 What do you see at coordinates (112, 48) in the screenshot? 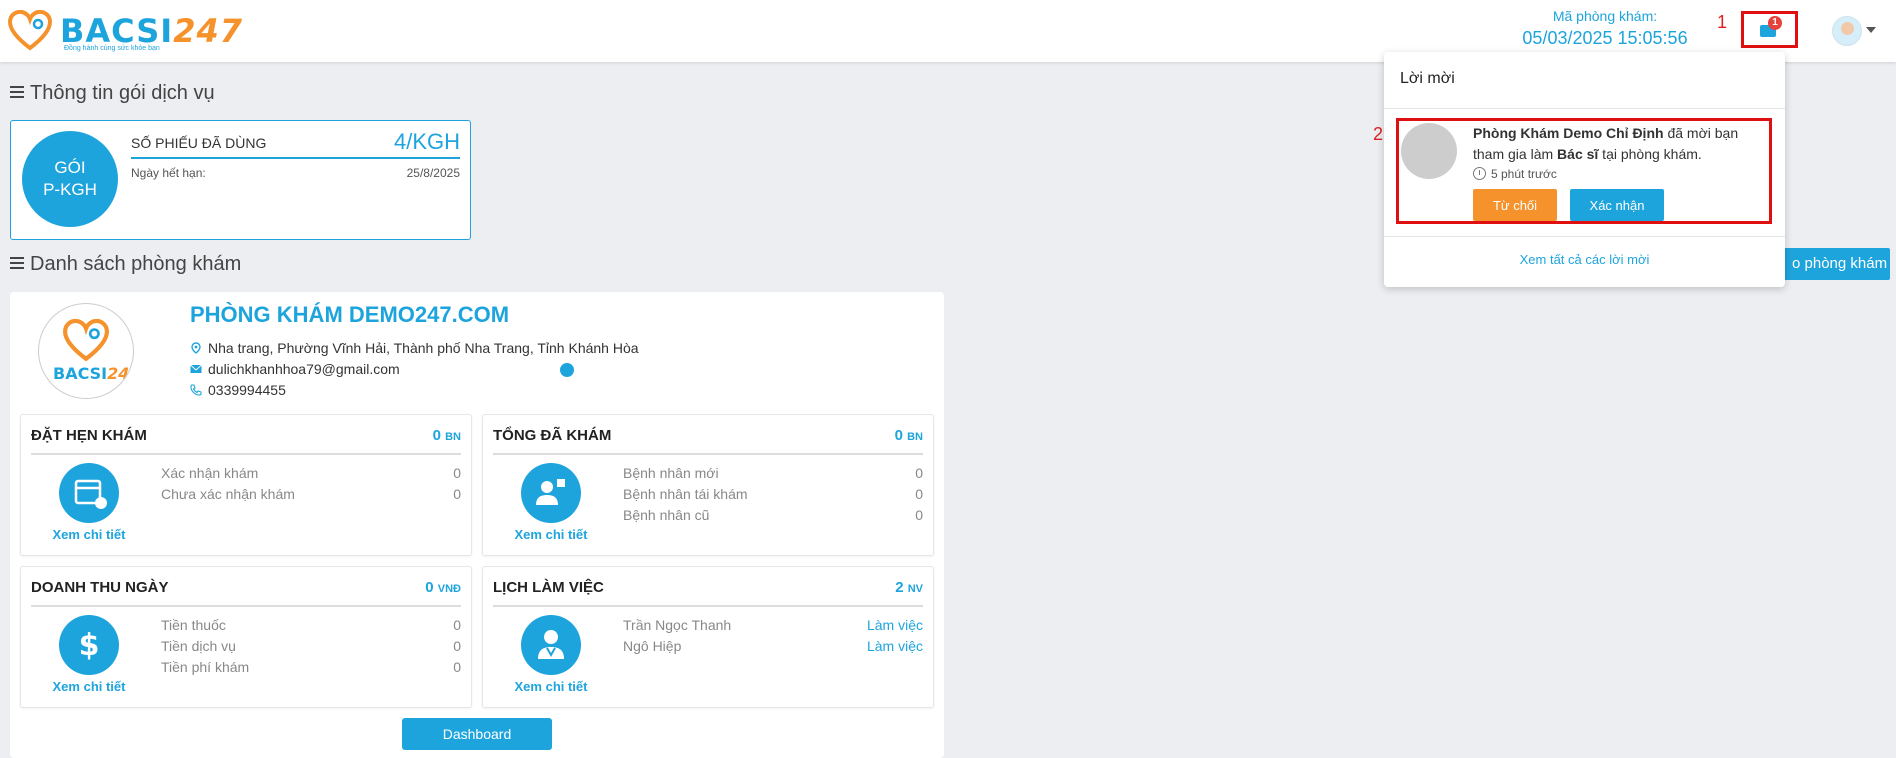
I see `logo-tagline: Đồng hành cùng sức khỏe bạn` at bounding box center [112, 48].